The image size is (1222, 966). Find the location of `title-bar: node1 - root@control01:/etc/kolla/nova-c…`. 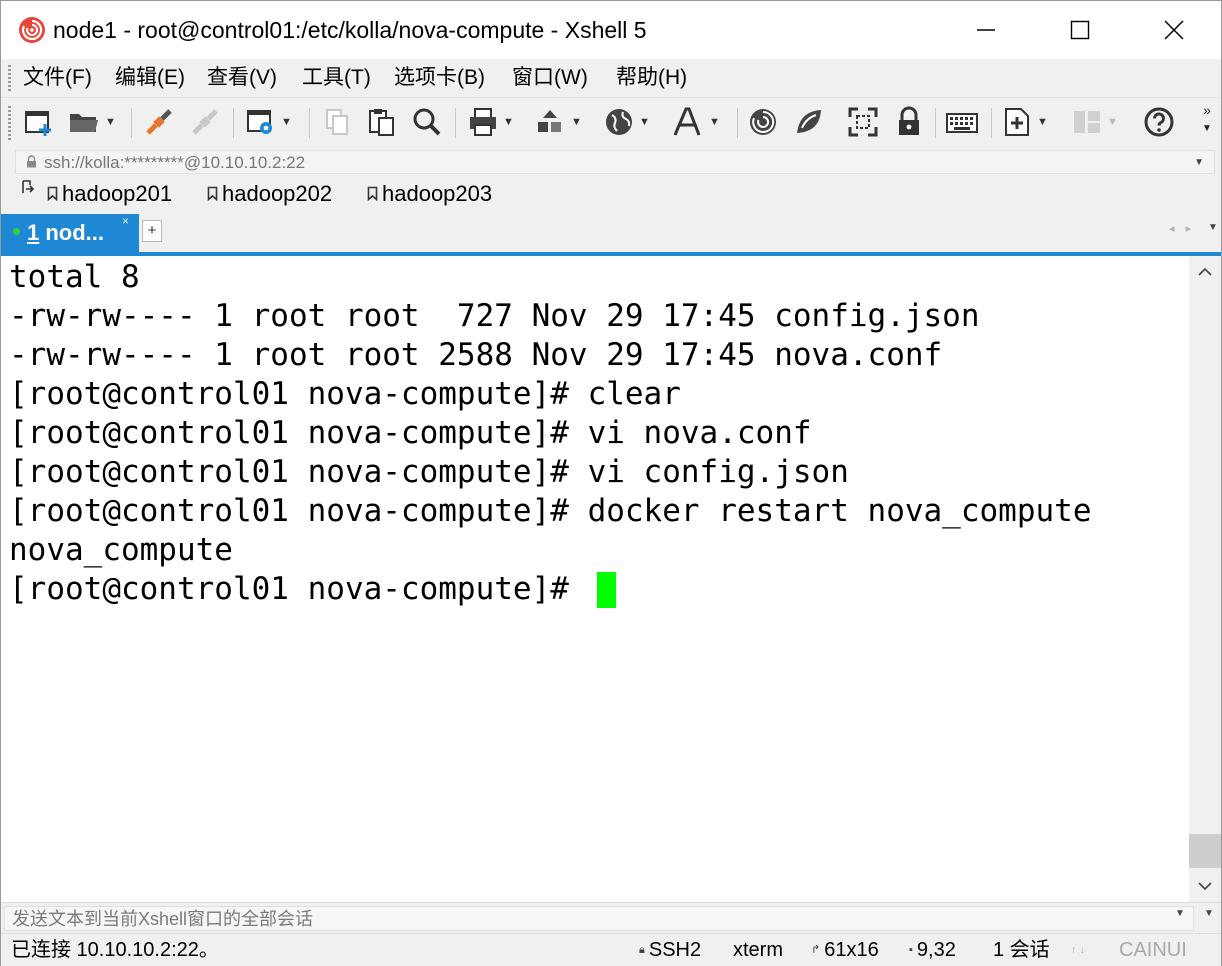

title-bar: node1 - root@control01:/etc/kolla/nova-c… is located at coordinates (611, 30).